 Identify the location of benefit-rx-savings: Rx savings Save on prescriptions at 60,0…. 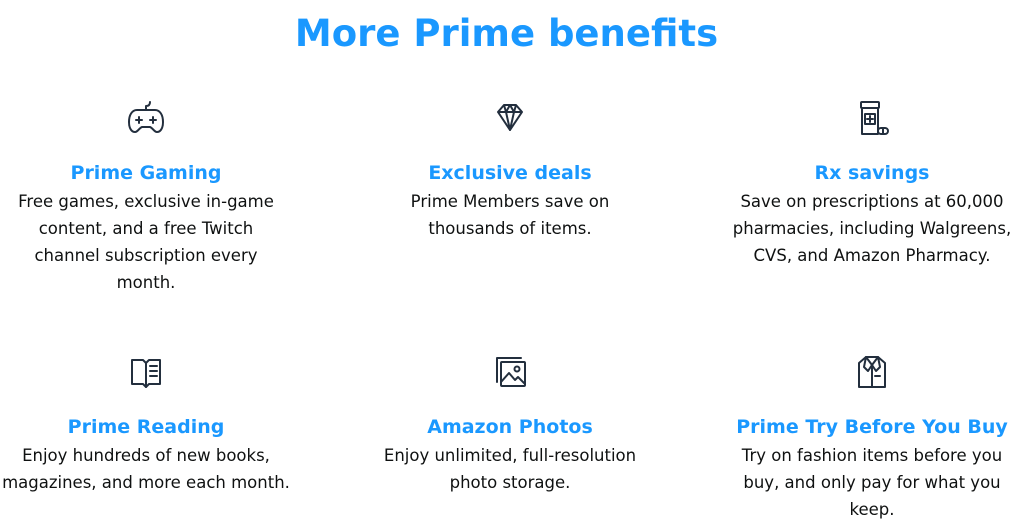
(867, 183).